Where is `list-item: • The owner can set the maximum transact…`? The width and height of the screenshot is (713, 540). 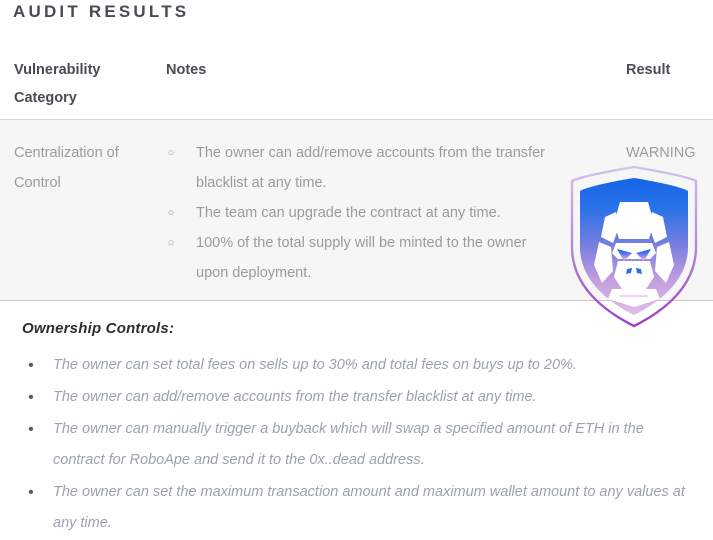
list-item: • The owner can set the maximum transact… is located at coordinates (356, 508).